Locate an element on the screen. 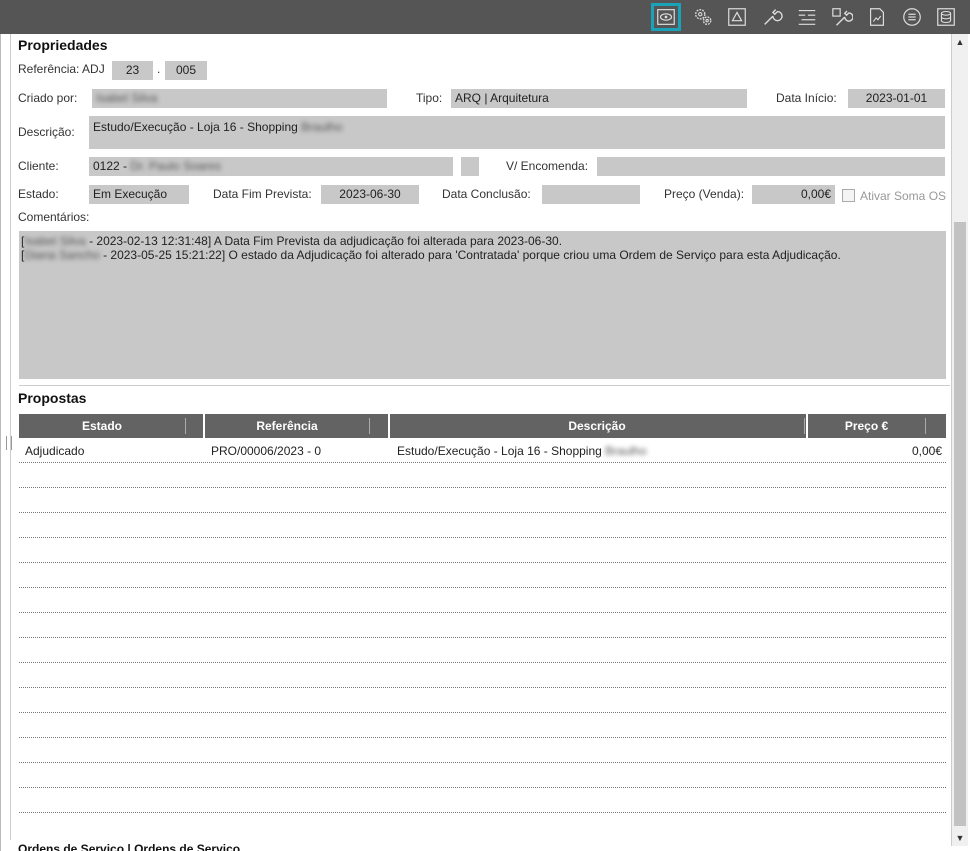  row-descricao-text: Estudo/Execução - Loja 16 - Shopping is located at coordinates (499, 451).